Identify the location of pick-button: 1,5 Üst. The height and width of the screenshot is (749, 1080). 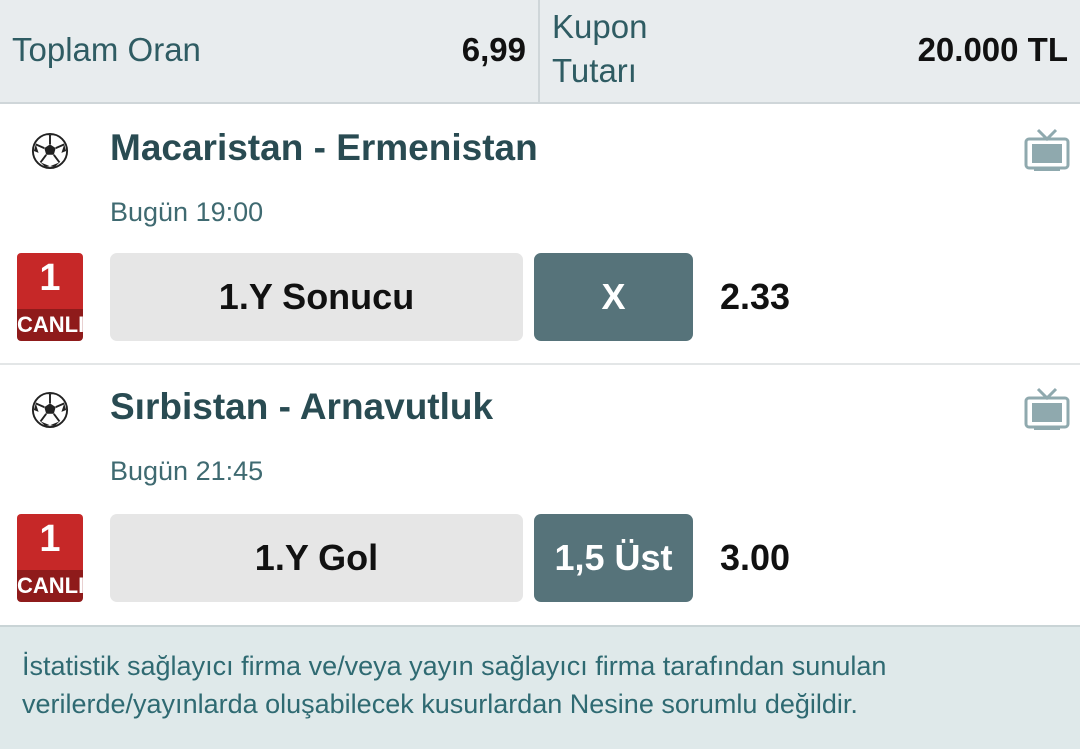
(613, 558).